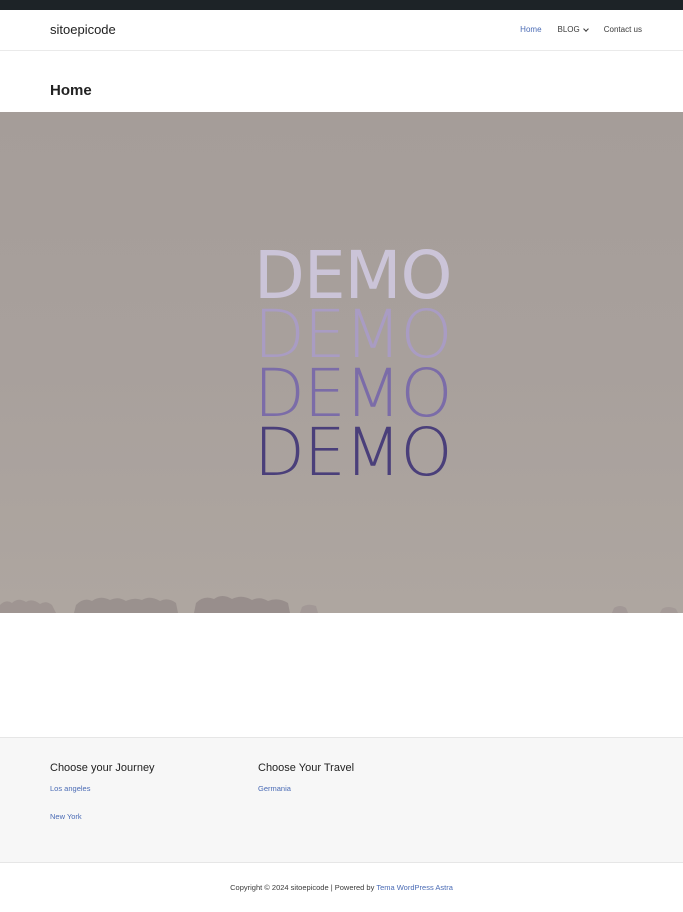 The image size is (683, 912). I want to click on footer-widget-travel: Choose Your Travel Germania, so click(306, 787).